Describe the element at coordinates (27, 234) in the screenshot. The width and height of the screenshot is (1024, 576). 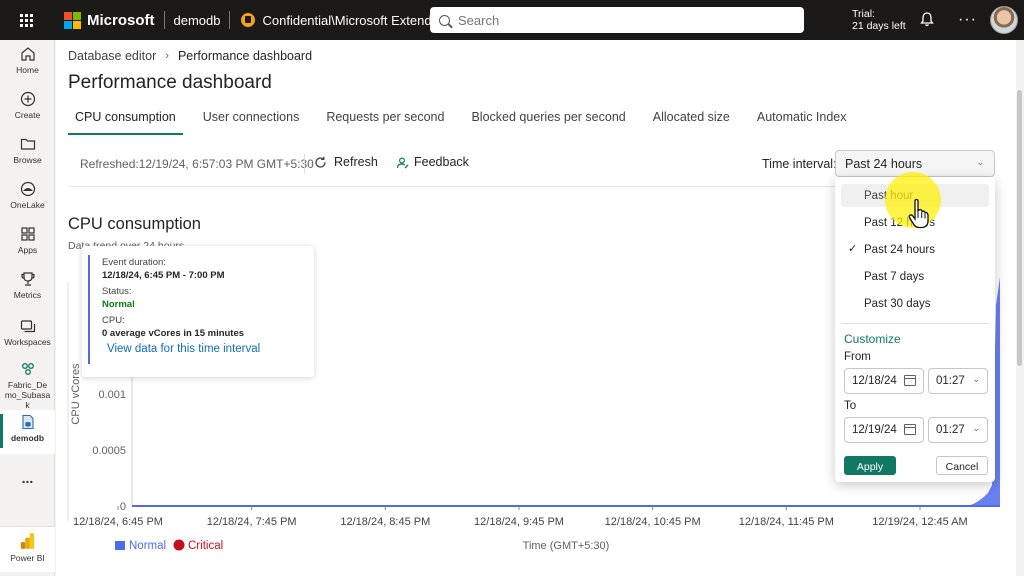
I see `apps-icon` at that location.